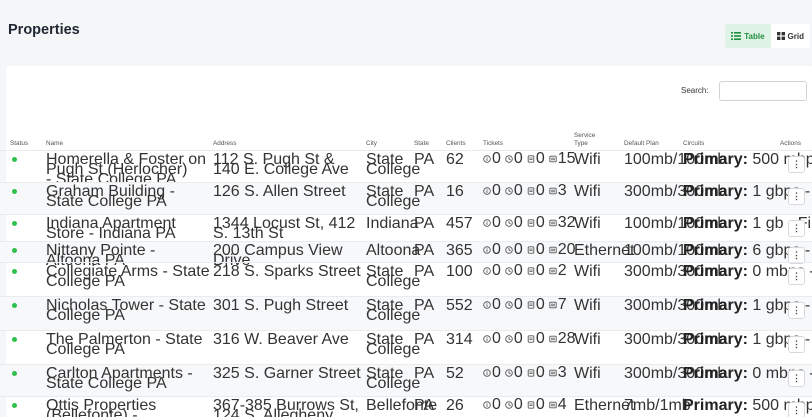 The width and height of the screenshot is (812, 417). I want to click on col-clients: Clients, so click(456, 144).